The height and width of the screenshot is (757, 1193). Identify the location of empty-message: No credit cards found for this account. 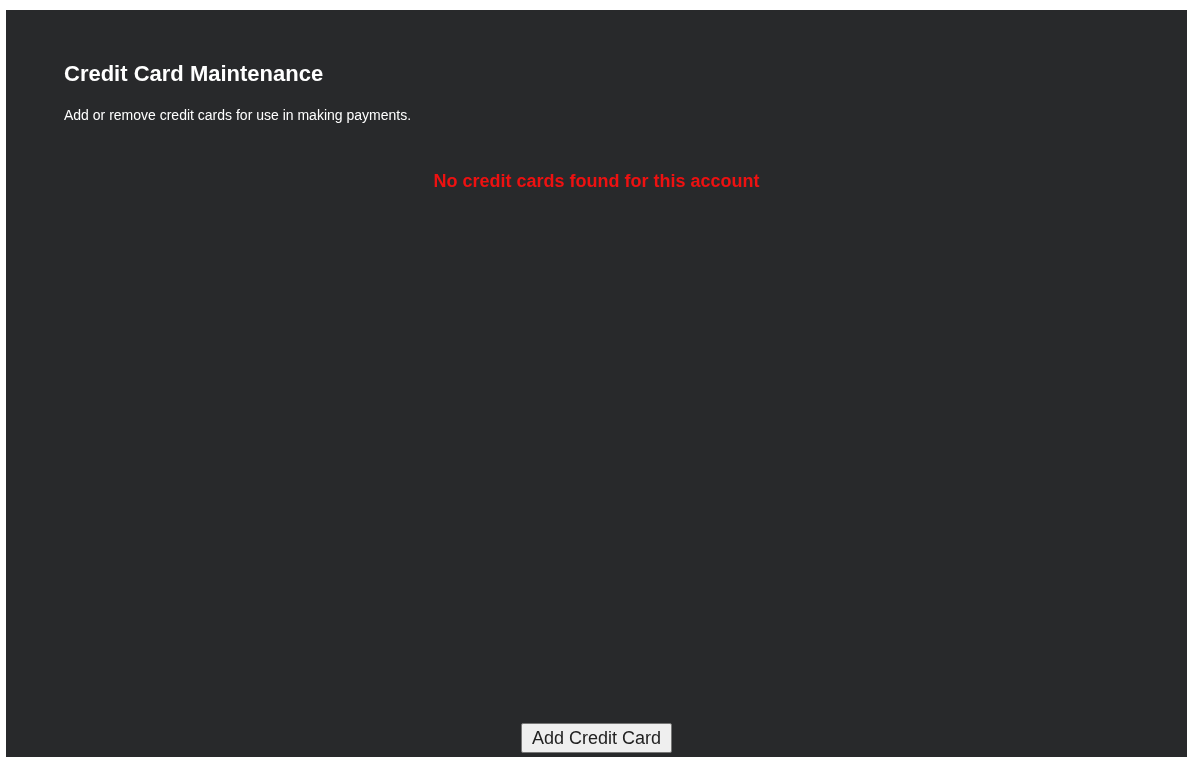
(596, 181).